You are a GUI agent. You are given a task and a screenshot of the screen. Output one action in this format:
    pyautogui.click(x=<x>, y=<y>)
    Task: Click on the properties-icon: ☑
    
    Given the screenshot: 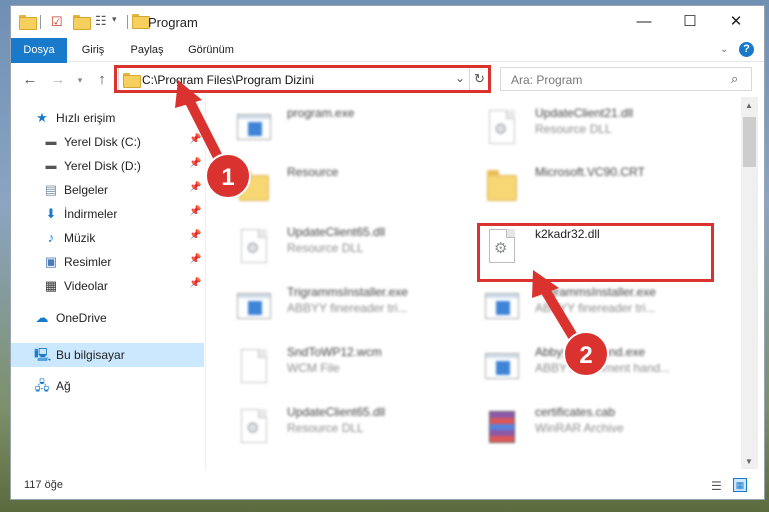 What is the action you would take?
    pyautogui.click(x=58, y=21)
    